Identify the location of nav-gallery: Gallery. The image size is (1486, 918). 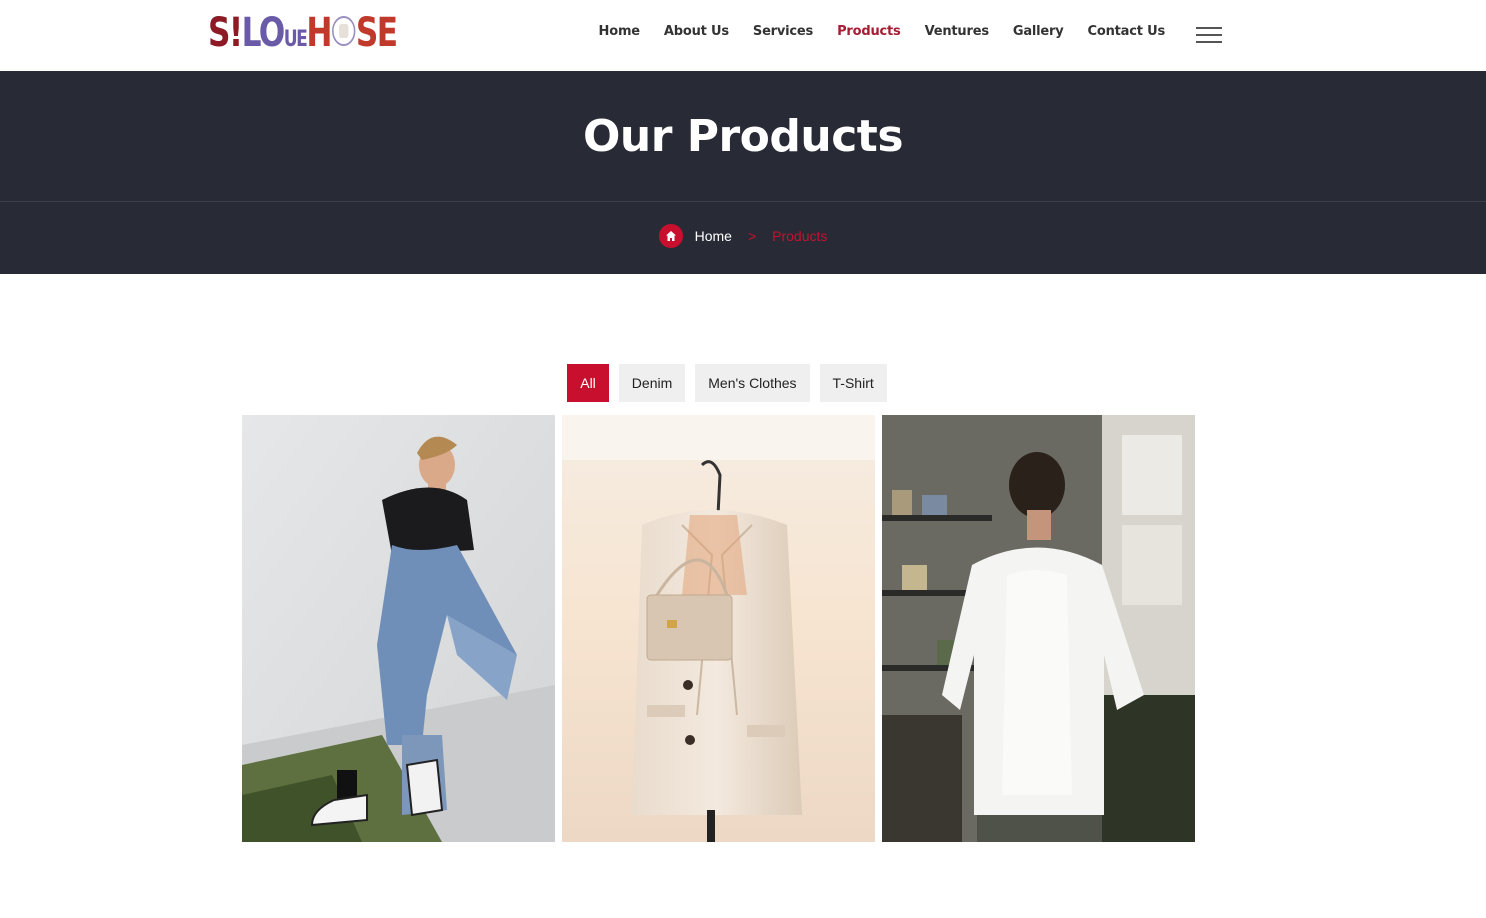
(1038, 31).